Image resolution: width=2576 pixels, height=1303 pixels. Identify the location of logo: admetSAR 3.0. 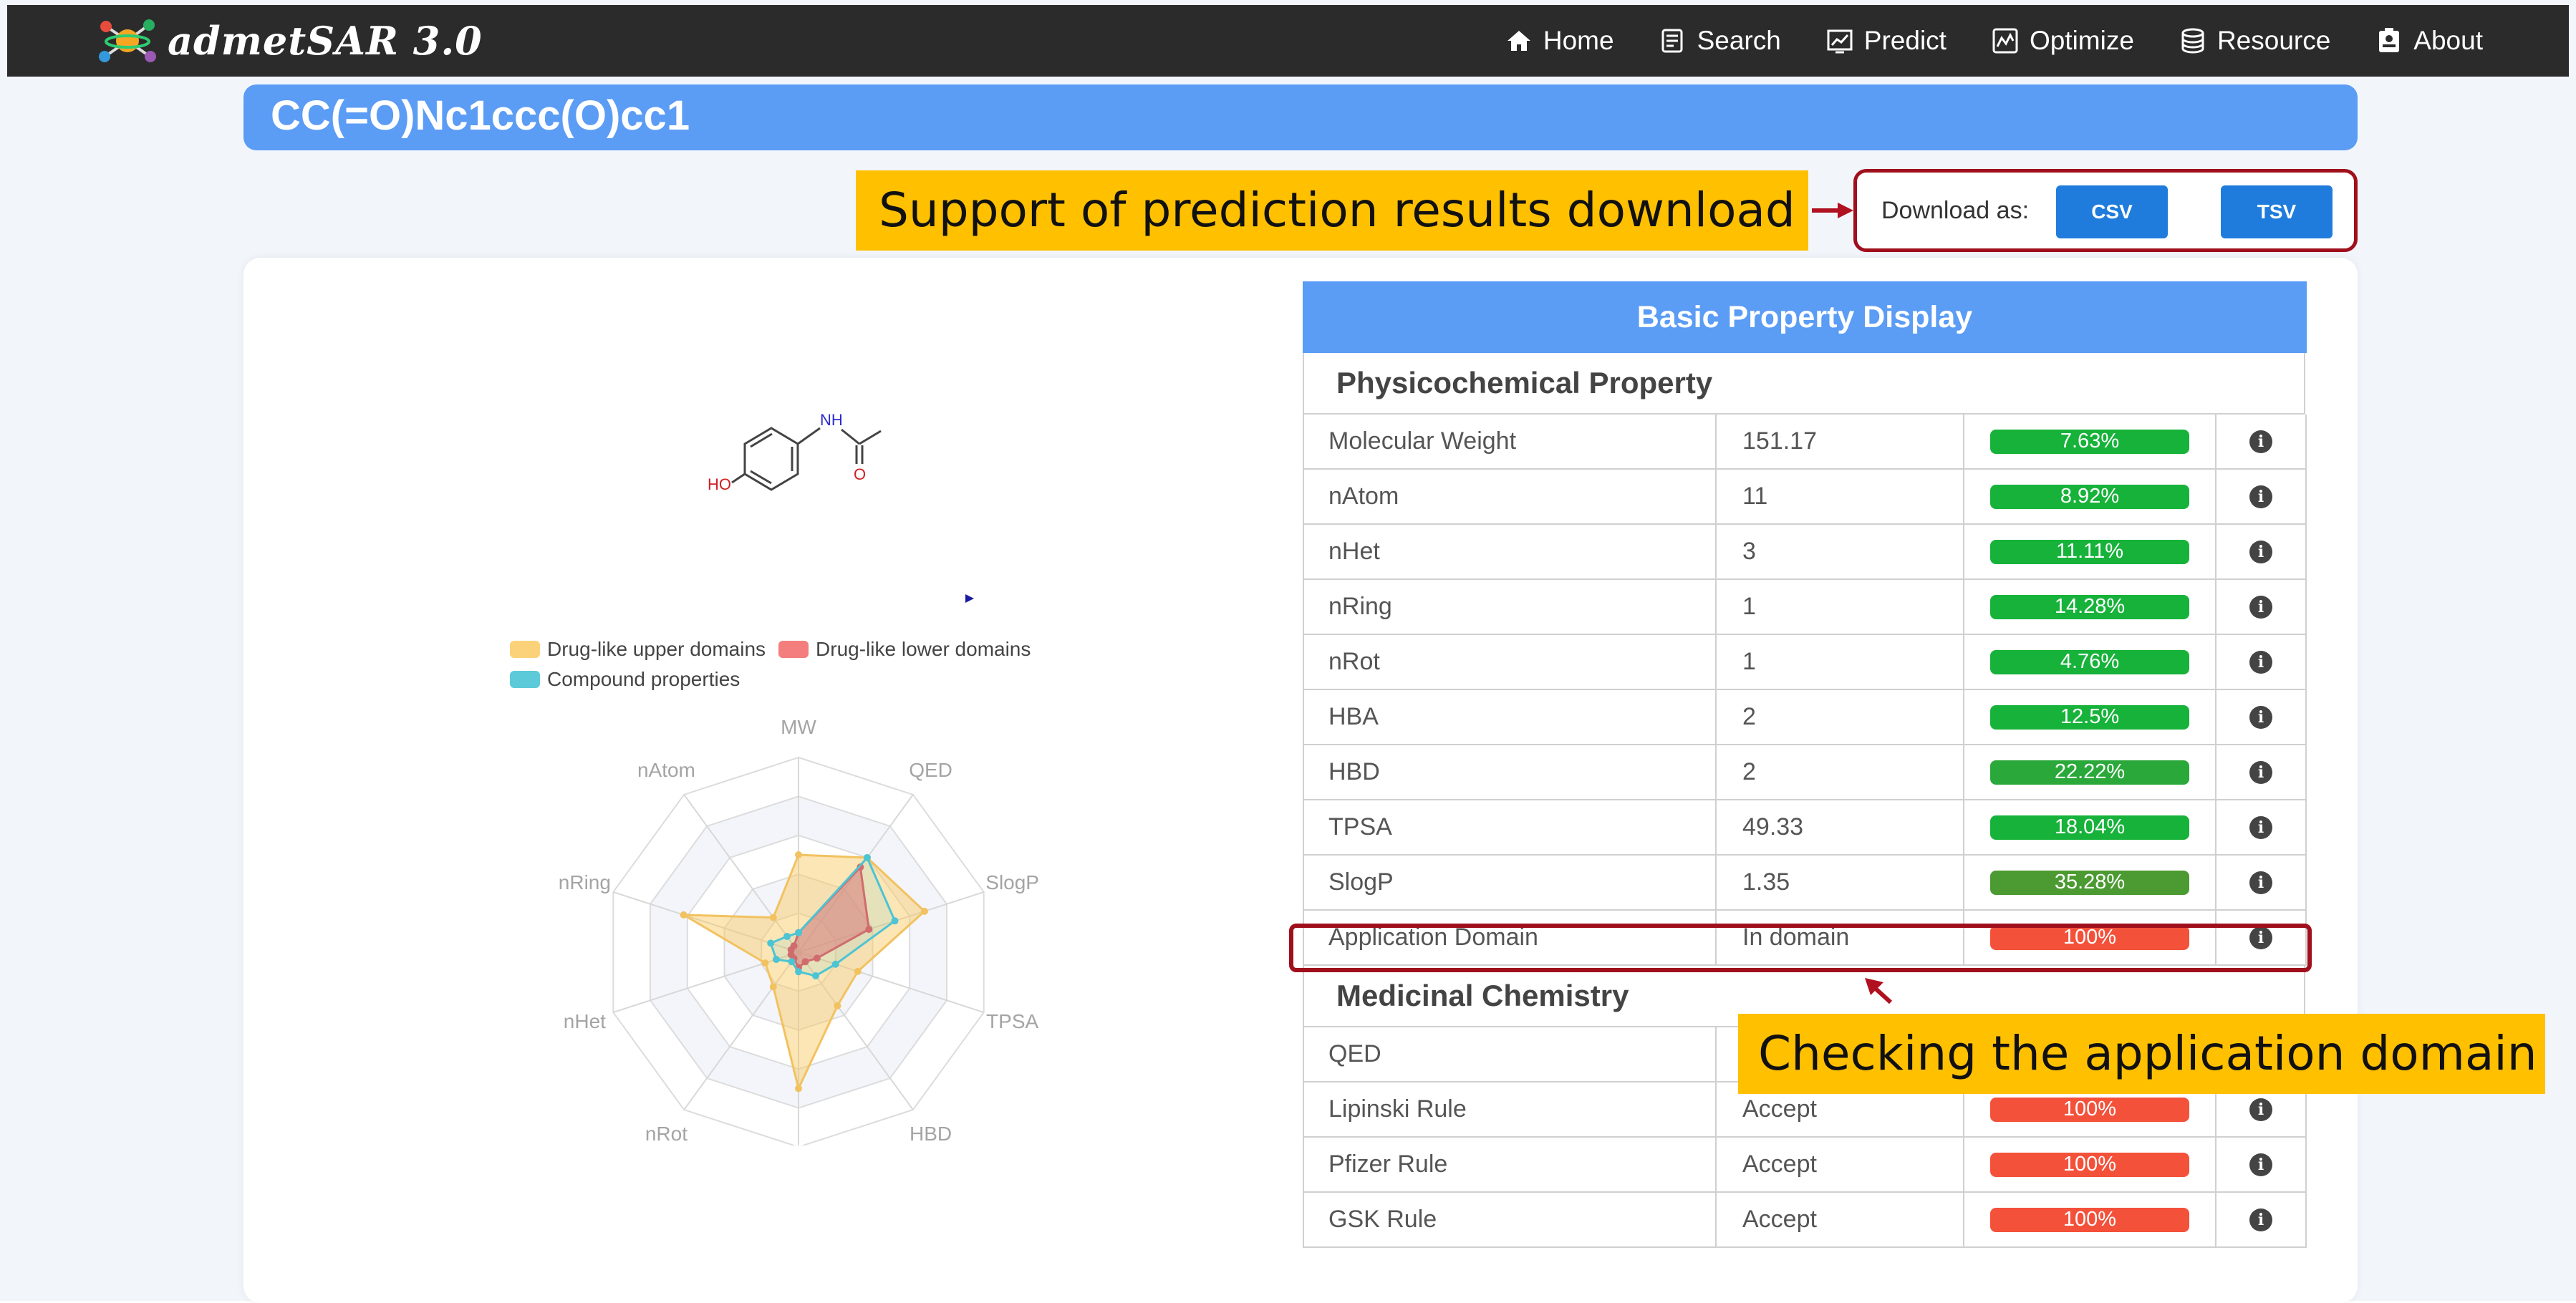
(288, 41).